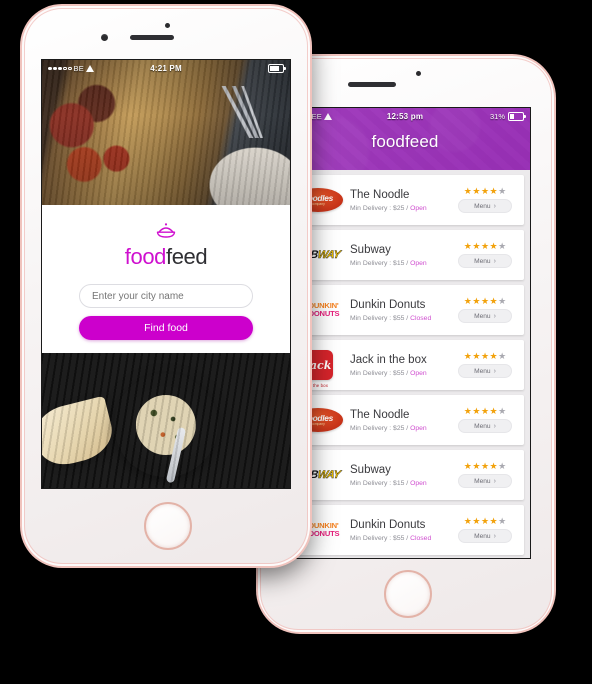 The image size is (592, 684). What do you see at coordinates (318, 203) in the screenshot?
I see `brand-noodles-sub: company` at bounding box center [318, 203].